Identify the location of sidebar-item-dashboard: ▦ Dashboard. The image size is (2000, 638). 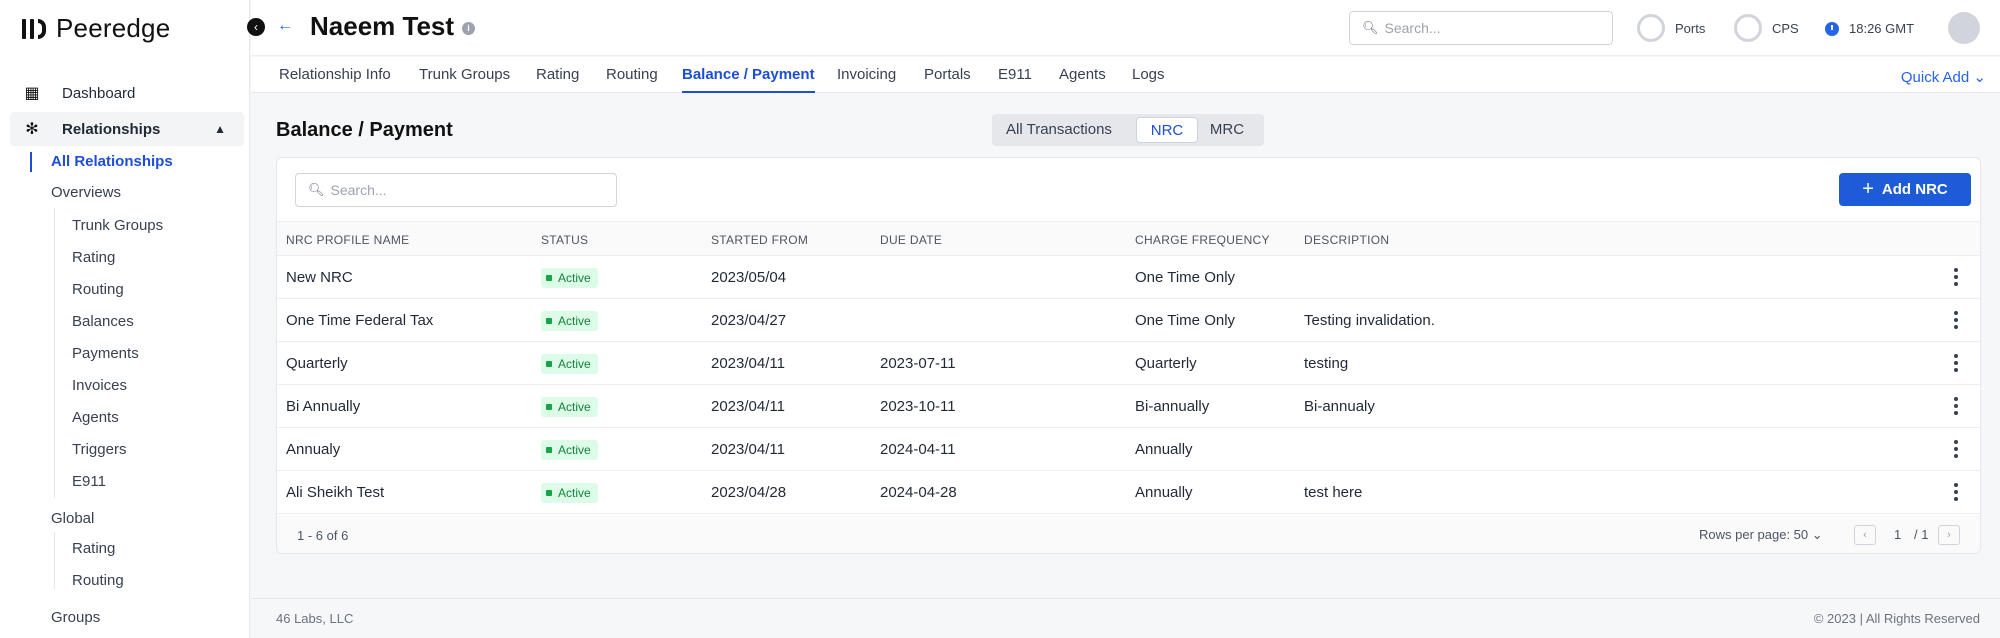
(127, 93).